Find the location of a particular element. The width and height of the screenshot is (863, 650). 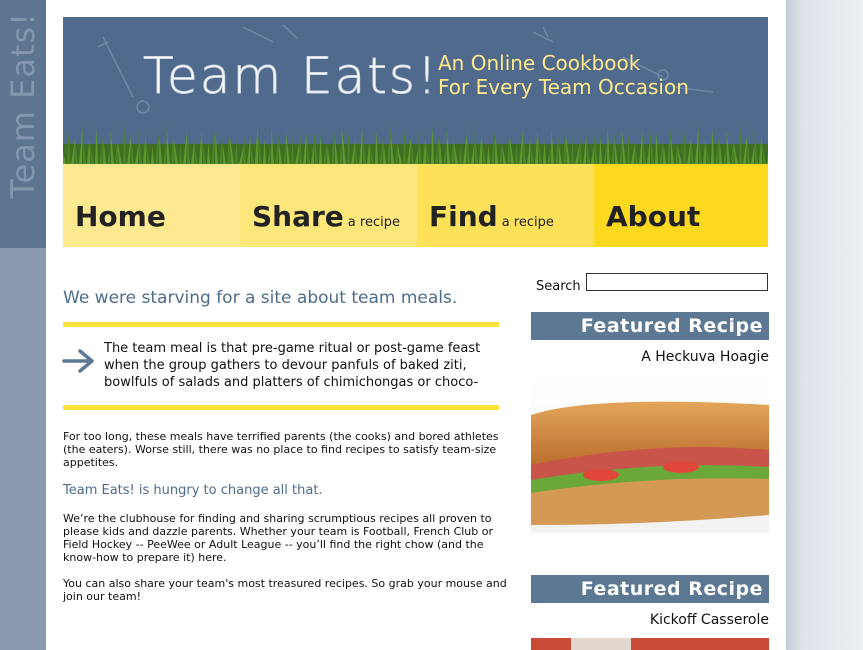

page-shadow is located at coordinates (824, 325).